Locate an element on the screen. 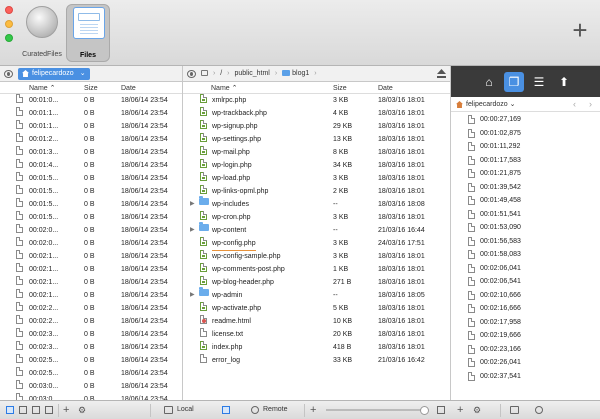  tool-curatedfiles: CuratedFiles is located at coordinates (42, 33).